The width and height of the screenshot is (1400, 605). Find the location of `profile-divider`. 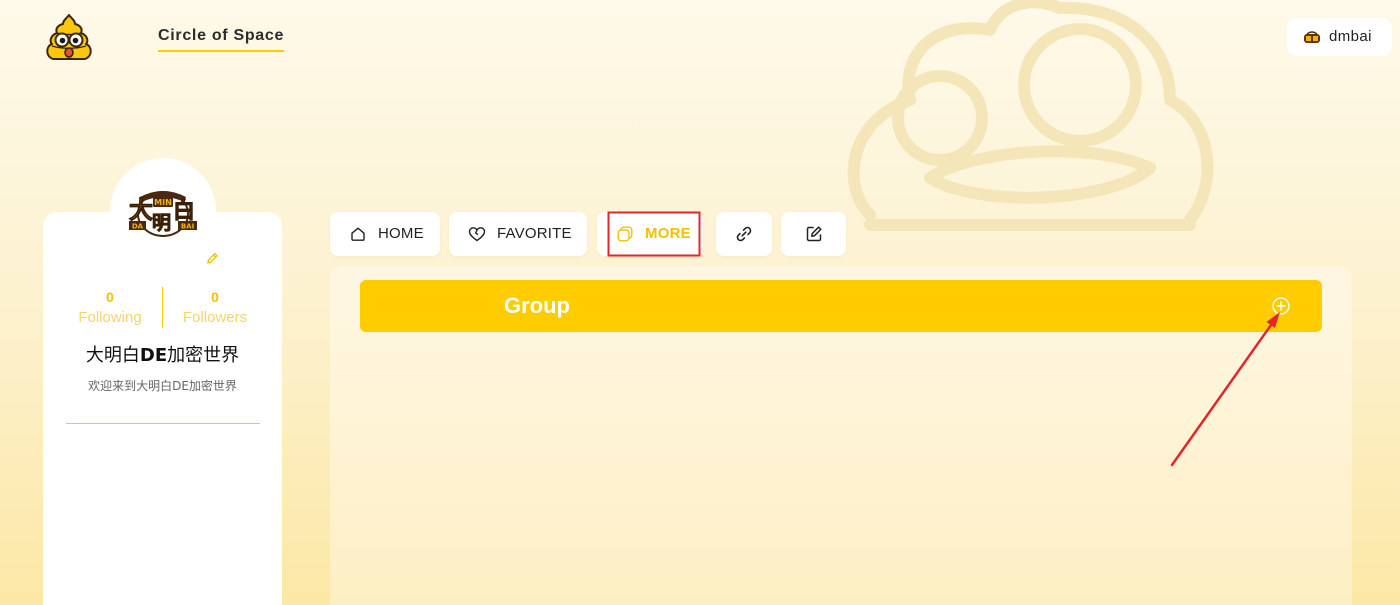

profile-divider is located at coordinates (163, 423).